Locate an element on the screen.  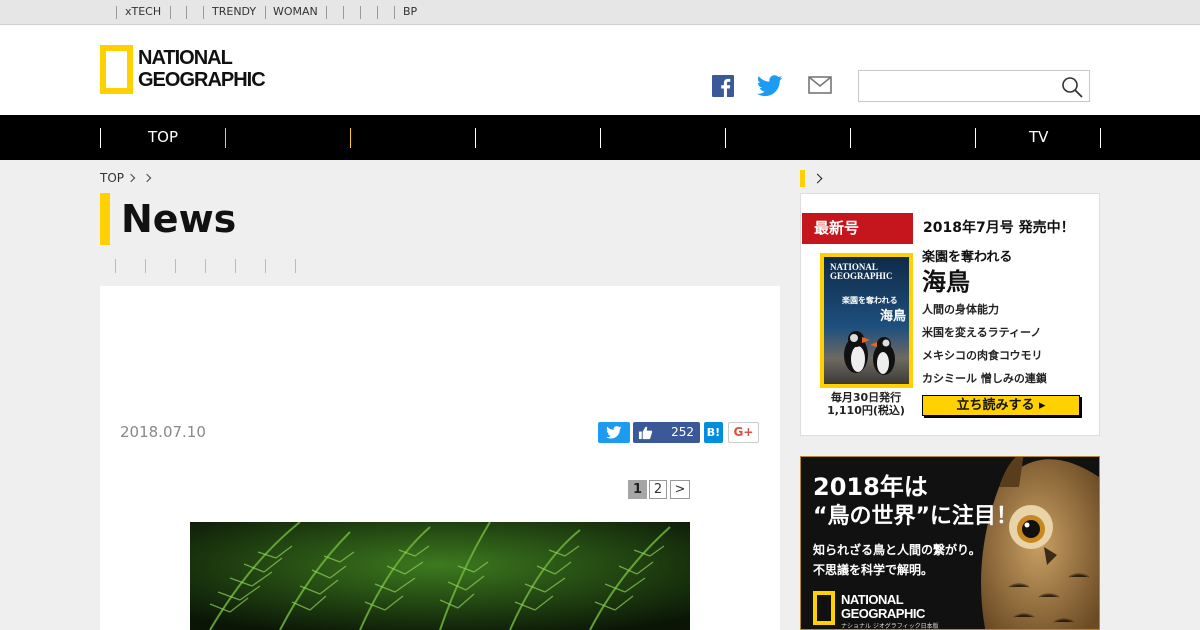
main-nav: TOP TV is located at coordinates (600, 137).